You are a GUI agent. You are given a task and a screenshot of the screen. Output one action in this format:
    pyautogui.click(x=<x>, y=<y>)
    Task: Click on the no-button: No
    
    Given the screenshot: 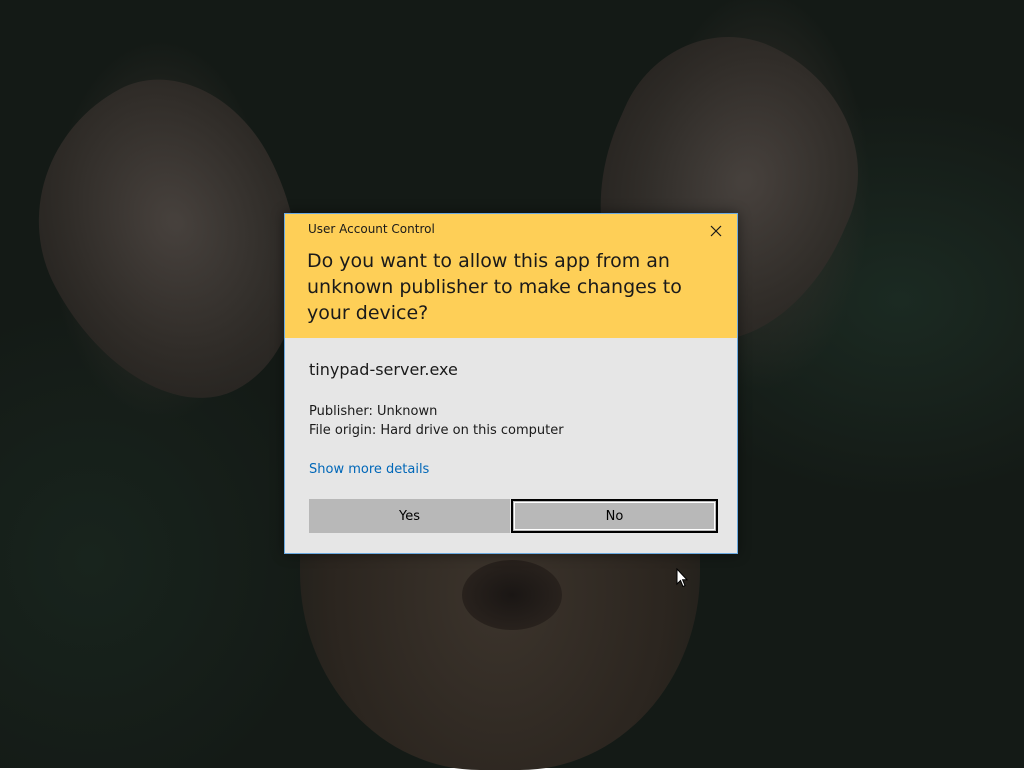 What is the action you would take?
    pyautogui.click(x=614, y=516)
    